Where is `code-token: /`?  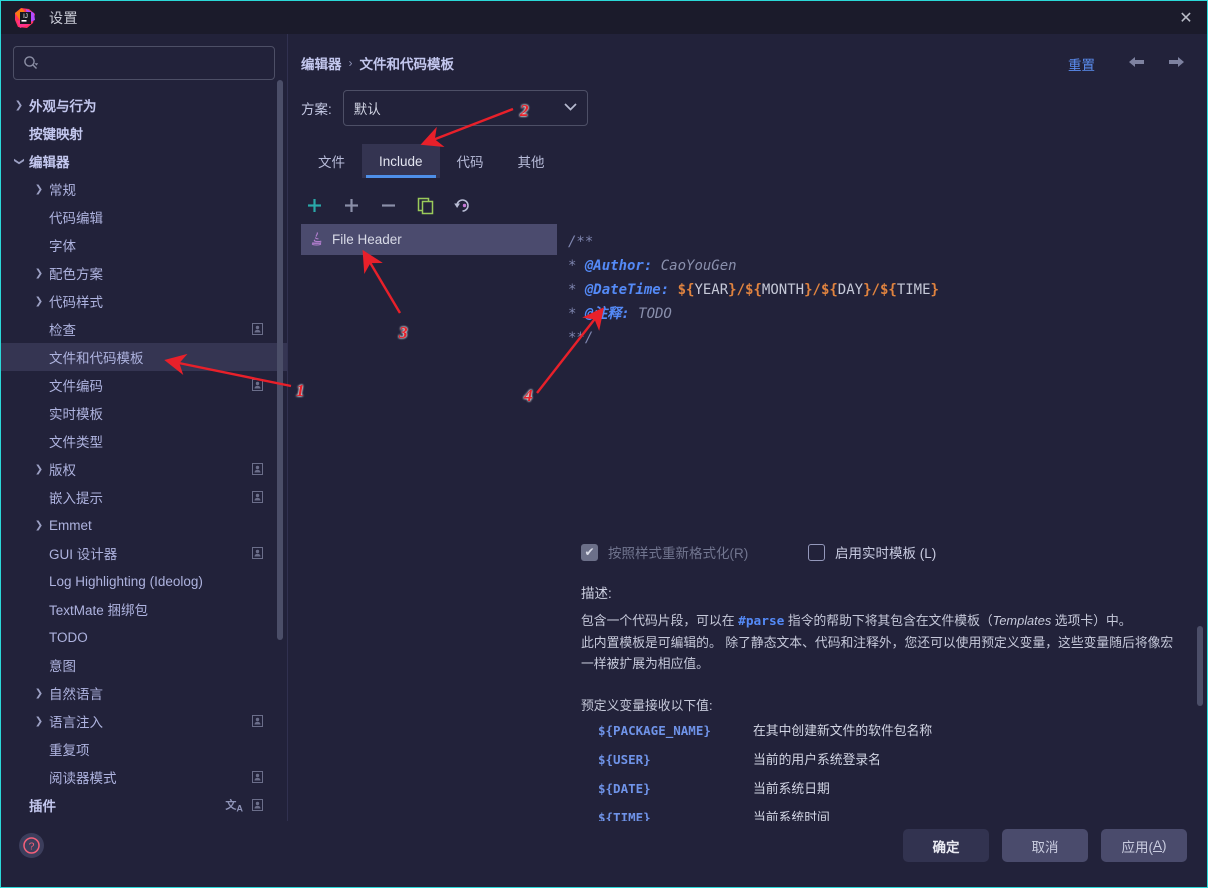 code-token: / is located at coordinates (875, 290).